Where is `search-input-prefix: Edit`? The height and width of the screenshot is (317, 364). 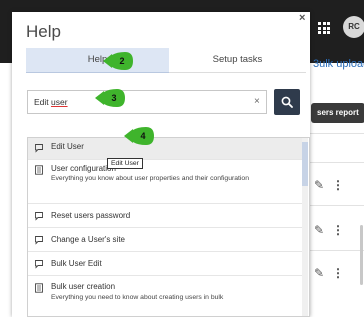
search-input-prefix: Edit is located at coordinates (43, 102).